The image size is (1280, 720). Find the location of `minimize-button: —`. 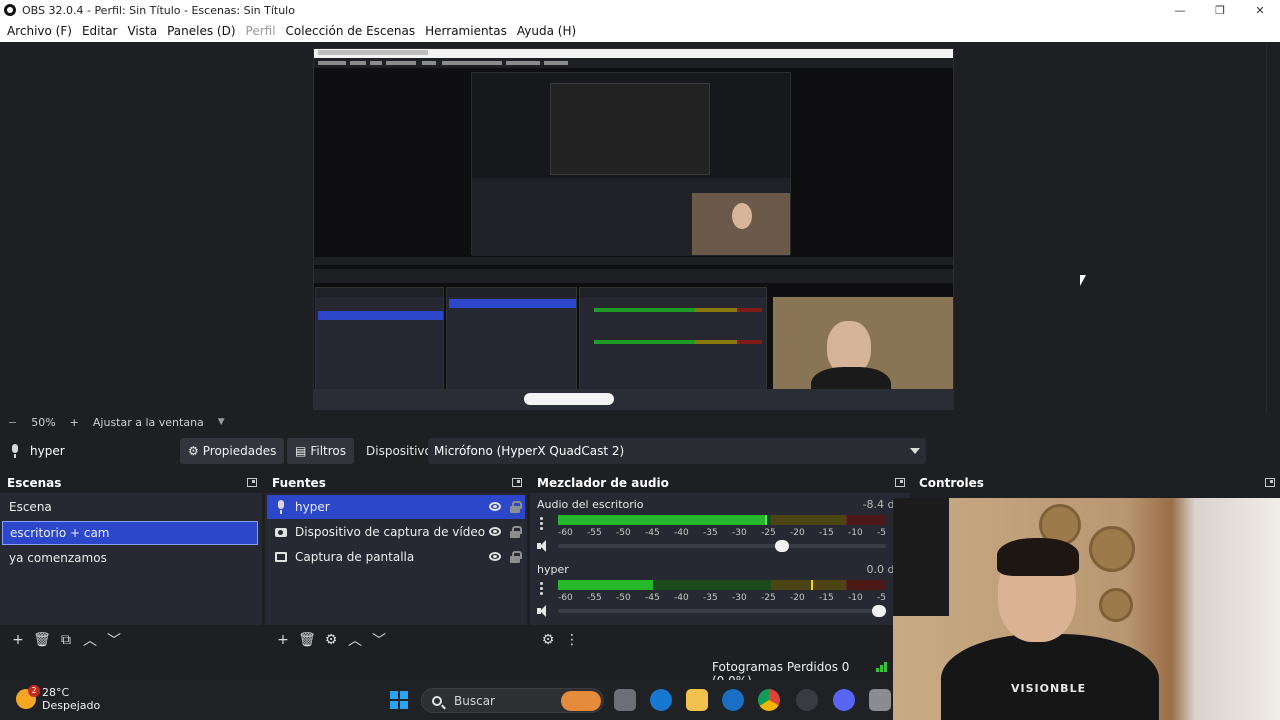

minimize-button: — is located at coordinates (1180, 10).